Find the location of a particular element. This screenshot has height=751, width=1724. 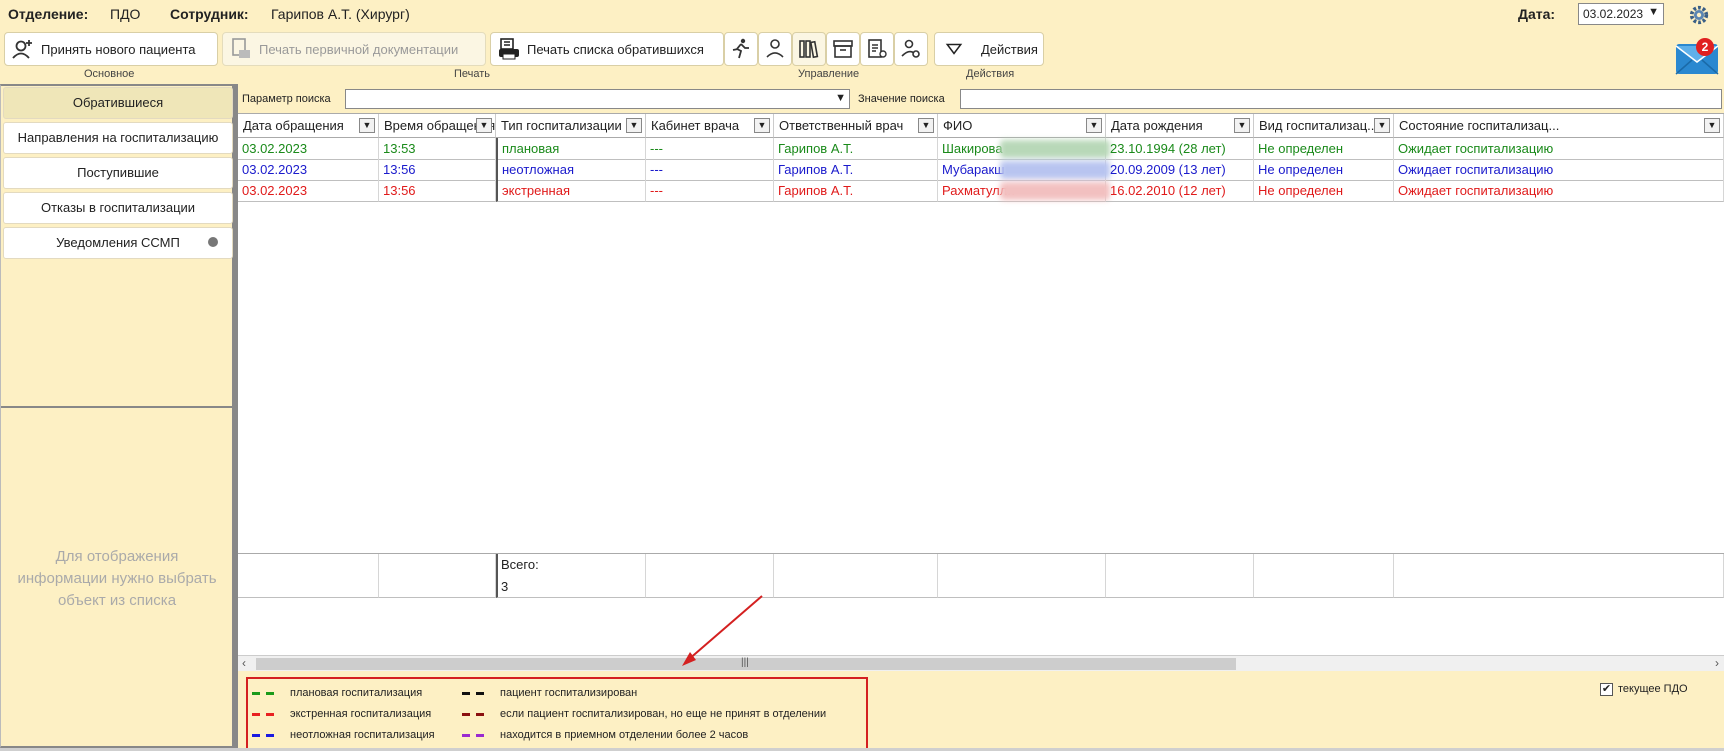

column-header: Кабинет врача ▼ is located at coordinates (710, 126).